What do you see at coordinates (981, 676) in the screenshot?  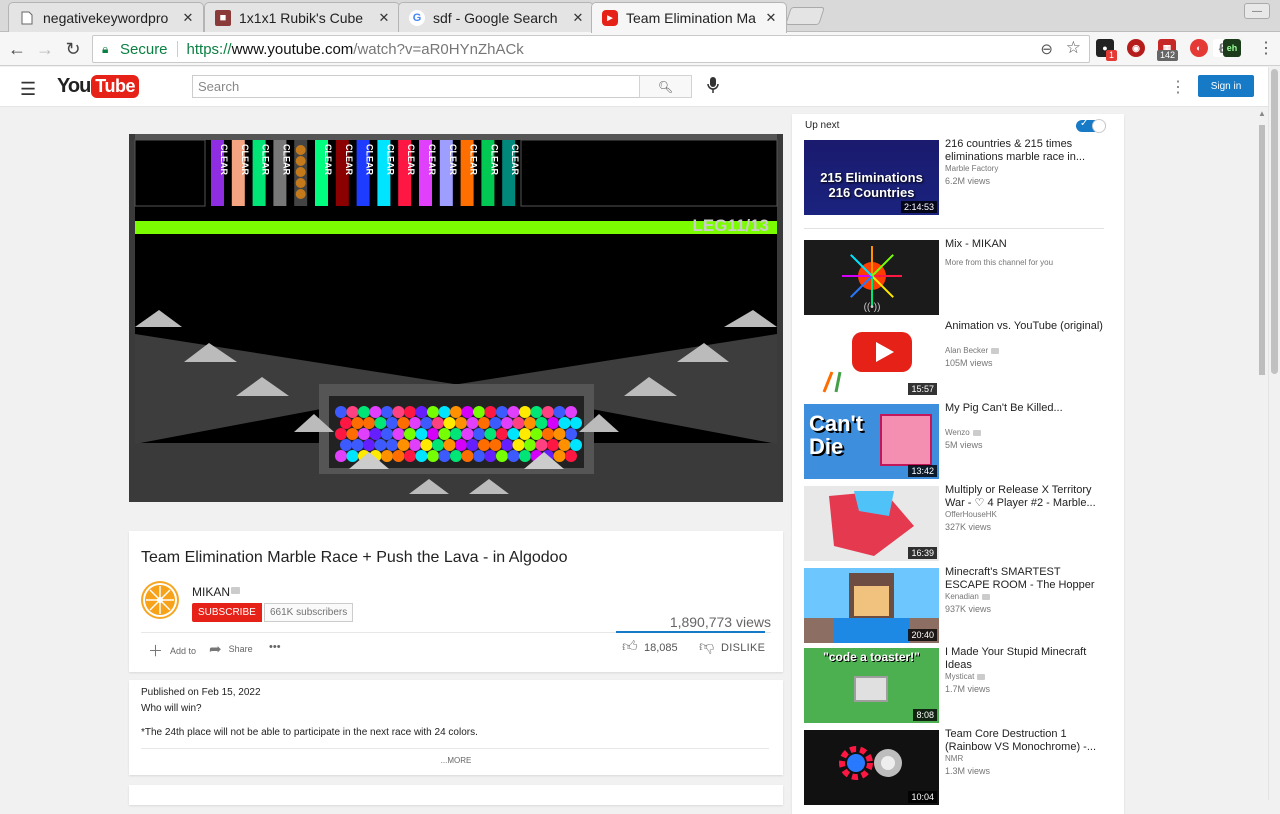 I see `verified-icon` at bounding box center [981, 676].